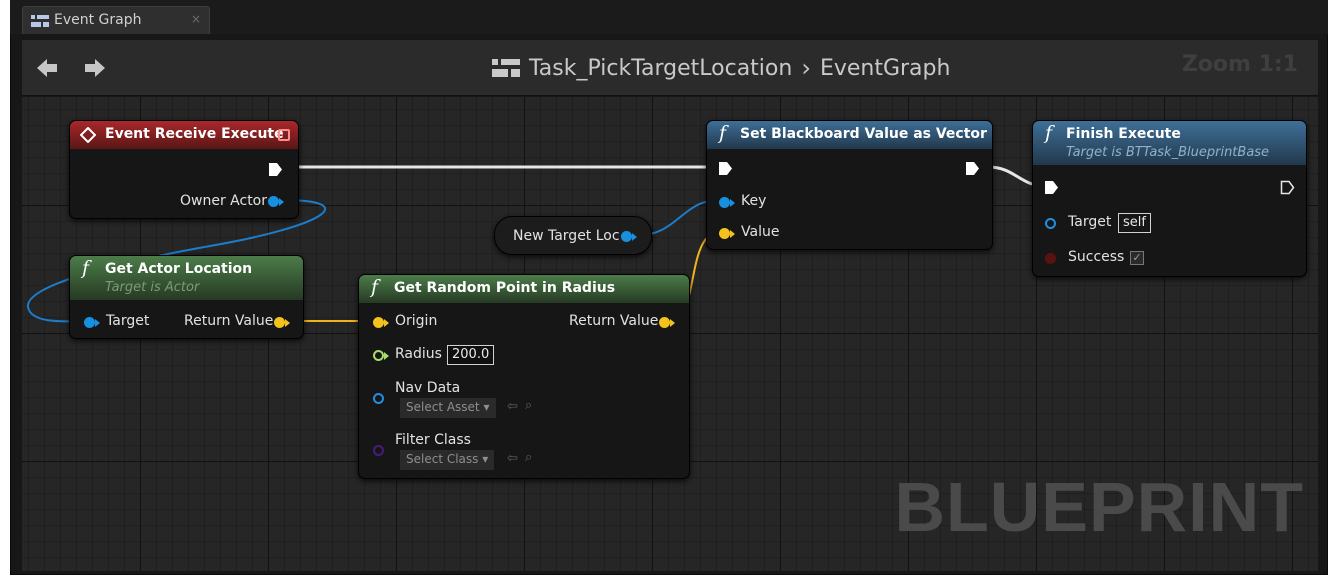  Describe the element at coordinates (443, 407) in the screenshot. I see `select-asset-label: Select Asset` at that location.